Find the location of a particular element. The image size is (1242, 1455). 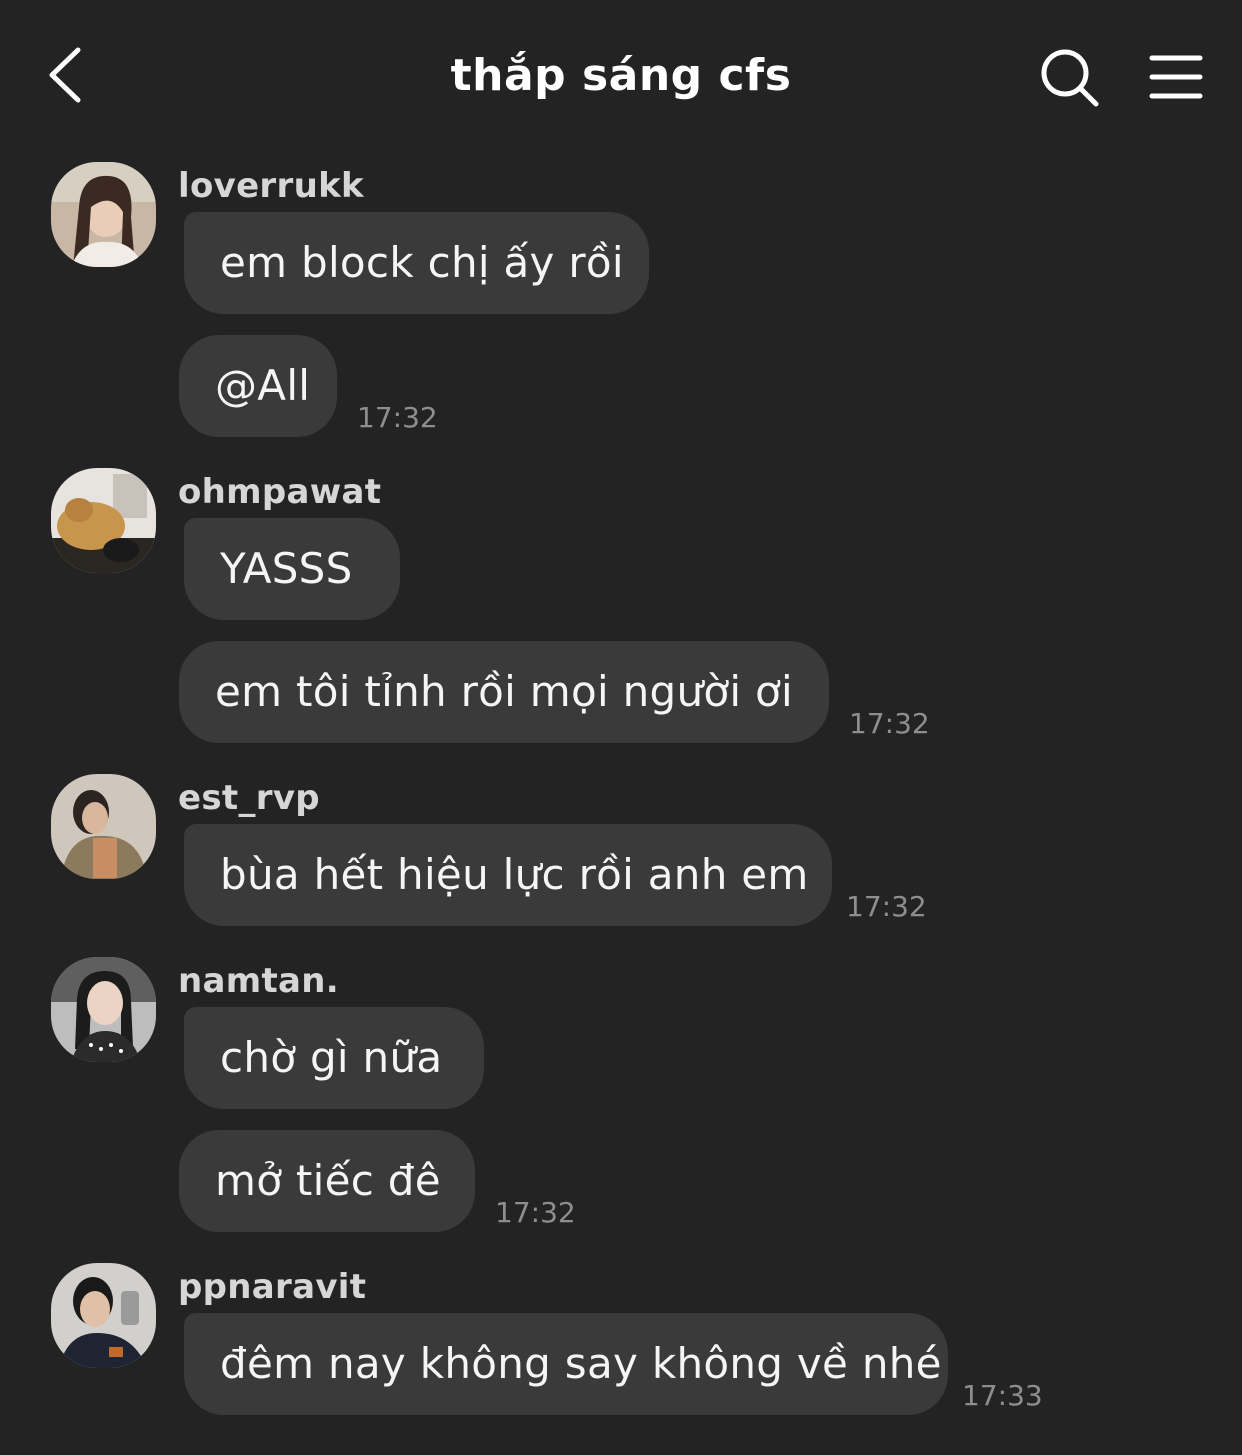

search-icon is located at coordinates (1070, 78).